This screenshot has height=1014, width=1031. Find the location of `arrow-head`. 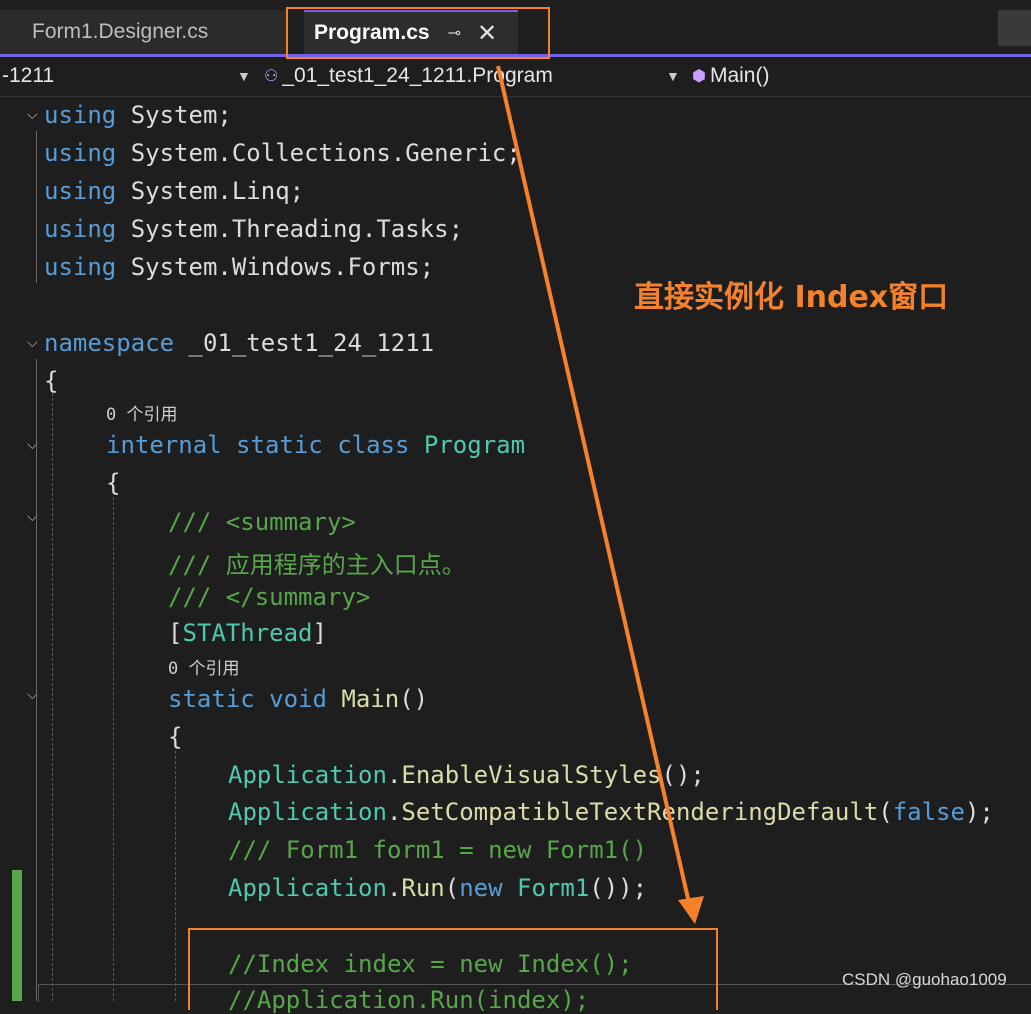

arrow-head is located at coordinates (691, 910).